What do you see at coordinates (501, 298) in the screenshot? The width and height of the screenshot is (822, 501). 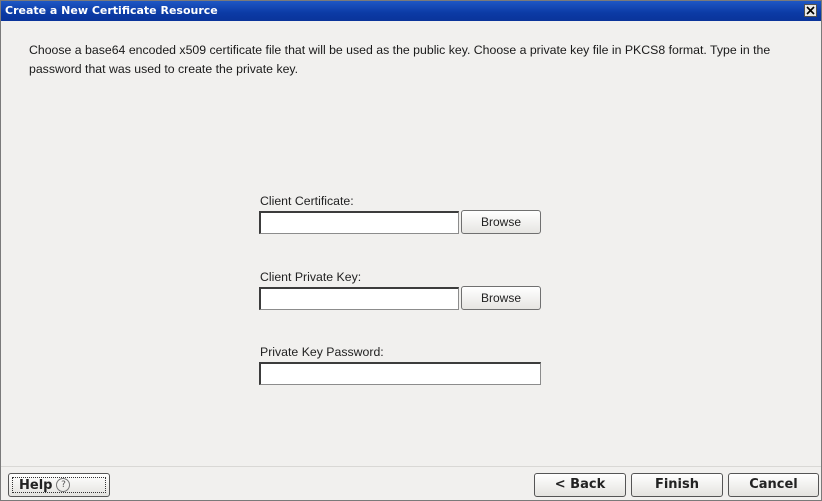 I see `client-private-key-browse-button: Browse` at bounding box center [501, 298].